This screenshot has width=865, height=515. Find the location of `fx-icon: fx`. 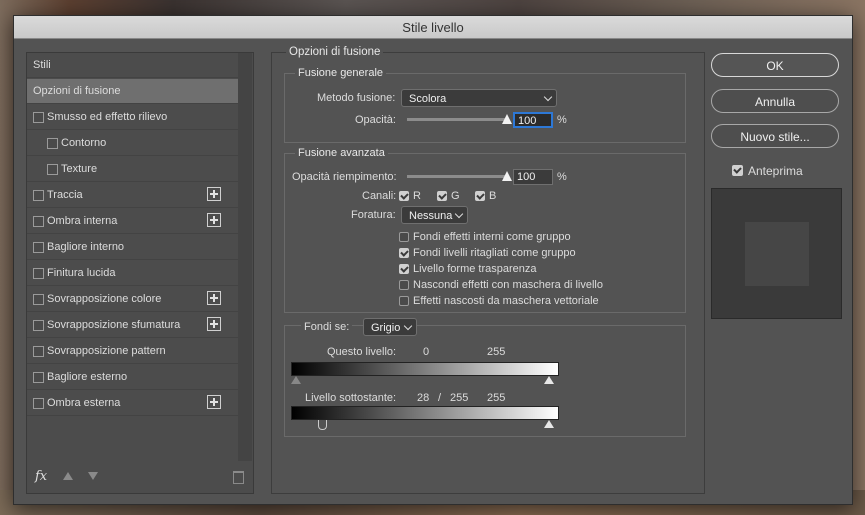

fx-icon: fx is located at coordinates (41, 476).